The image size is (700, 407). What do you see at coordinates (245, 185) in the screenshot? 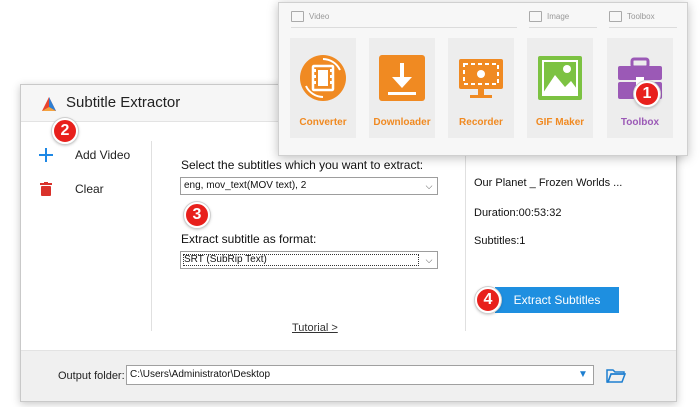
I see `subtitle-track-value: eng, mov_text(MOV text), 2` at bounding box center [245, 185].